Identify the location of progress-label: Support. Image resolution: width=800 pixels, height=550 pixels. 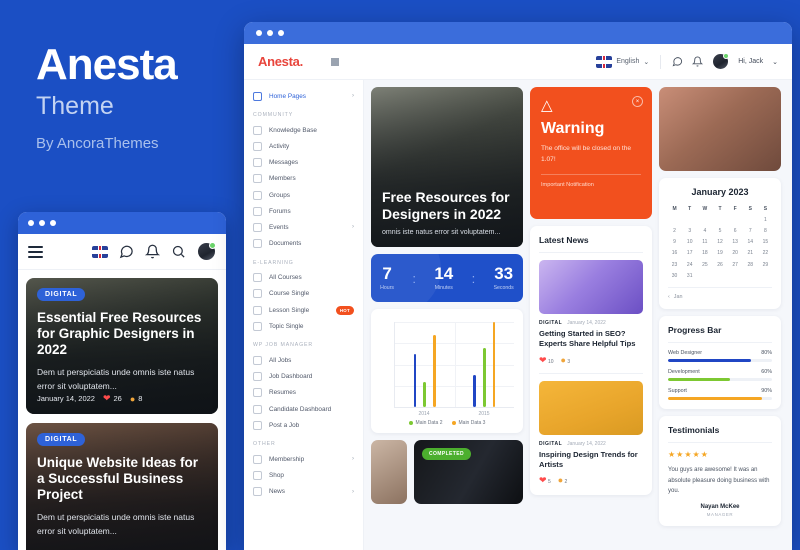
(677, 391).